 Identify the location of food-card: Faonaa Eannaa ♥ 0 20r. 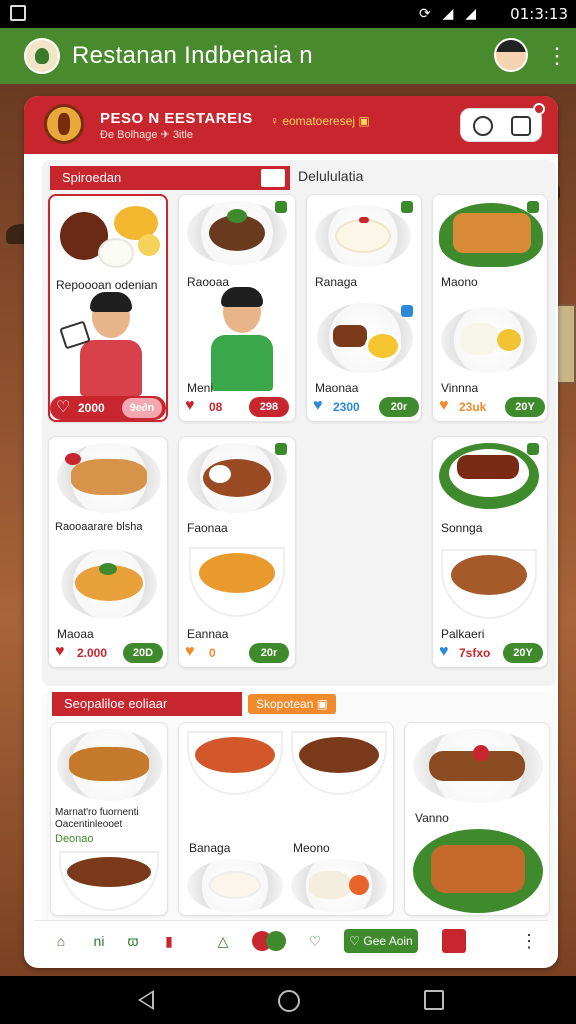
(237, 552).